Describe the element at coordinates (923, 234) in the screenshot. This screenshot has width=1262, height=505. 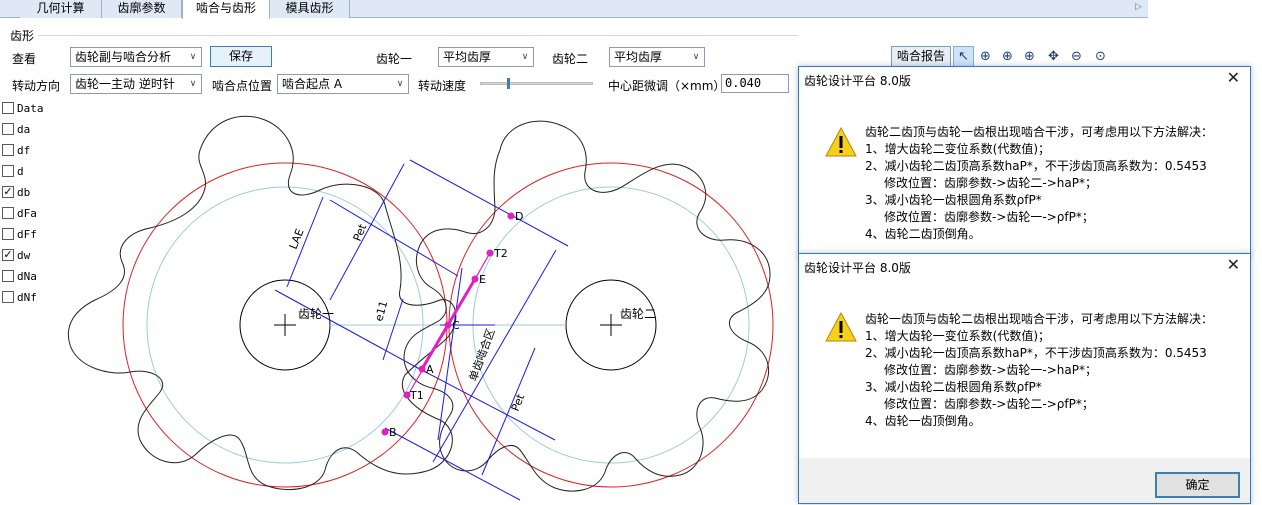
I see `dialog-line: 4、齿轮二齿顶倒角。` at that location.